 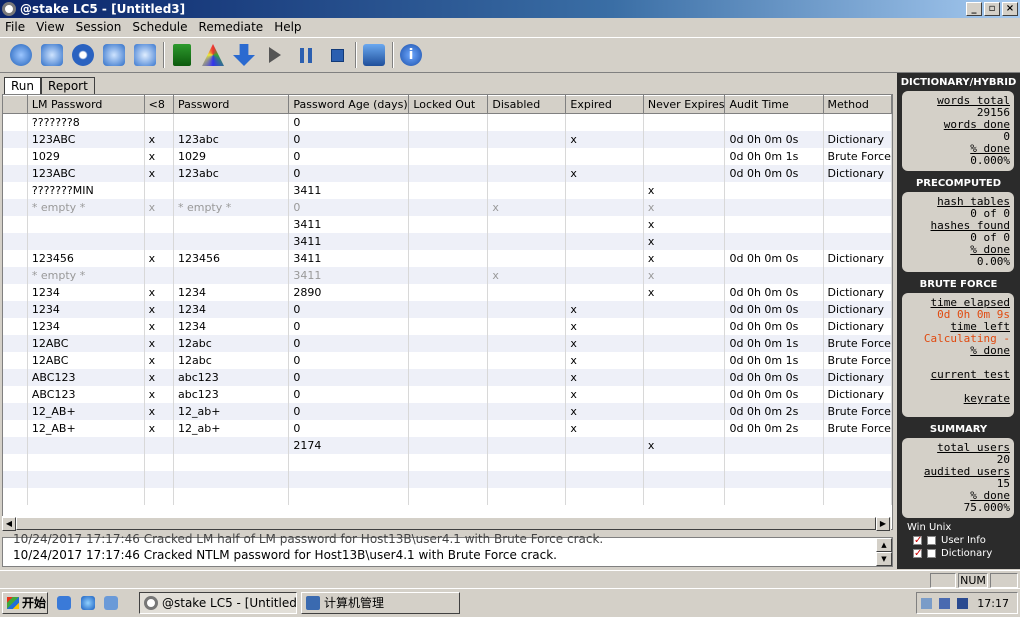 What do you see at coordinates (884, 559) in the screenshot?
I see `scroll-down-icon: ▼` at bounding box center [884, 559].